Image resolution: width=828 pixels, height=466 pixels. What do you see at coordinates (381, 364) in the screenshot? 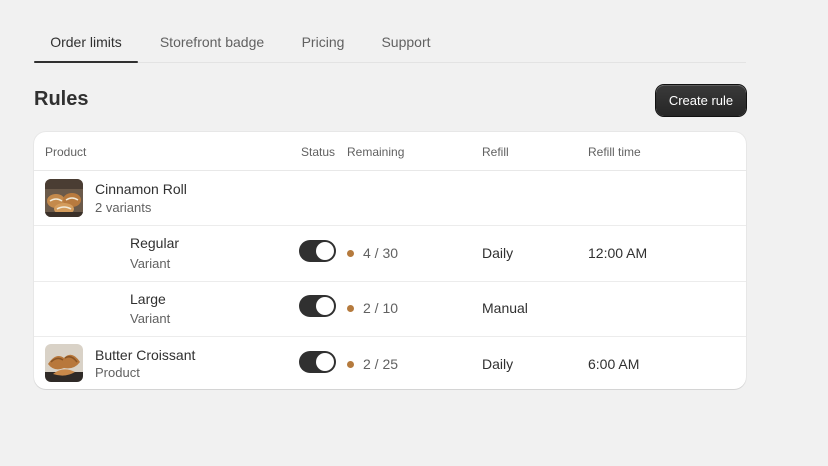
I see `remaining-value: 2 / 25` at bounding box center [381, 364].